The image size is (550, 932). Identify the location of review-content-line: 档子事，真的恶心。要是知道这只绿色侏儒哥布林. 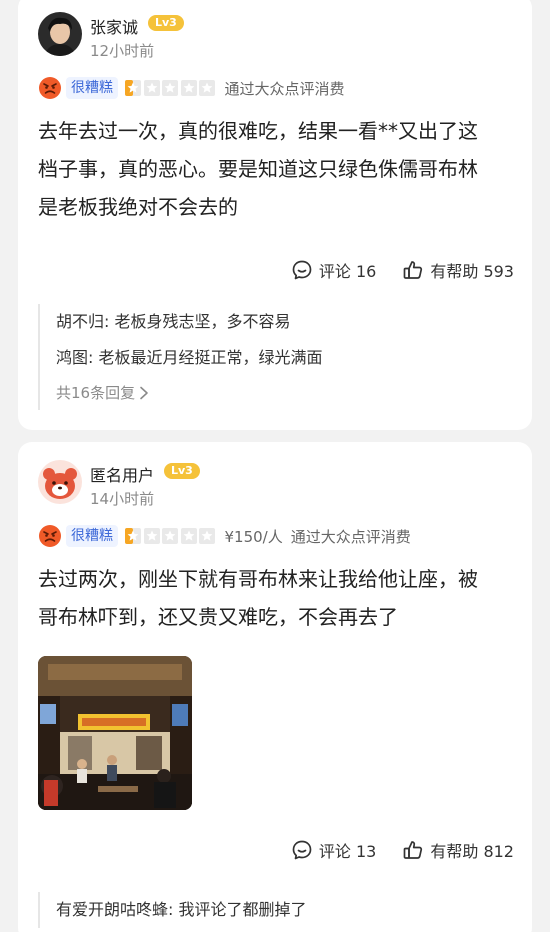
(258, 169).